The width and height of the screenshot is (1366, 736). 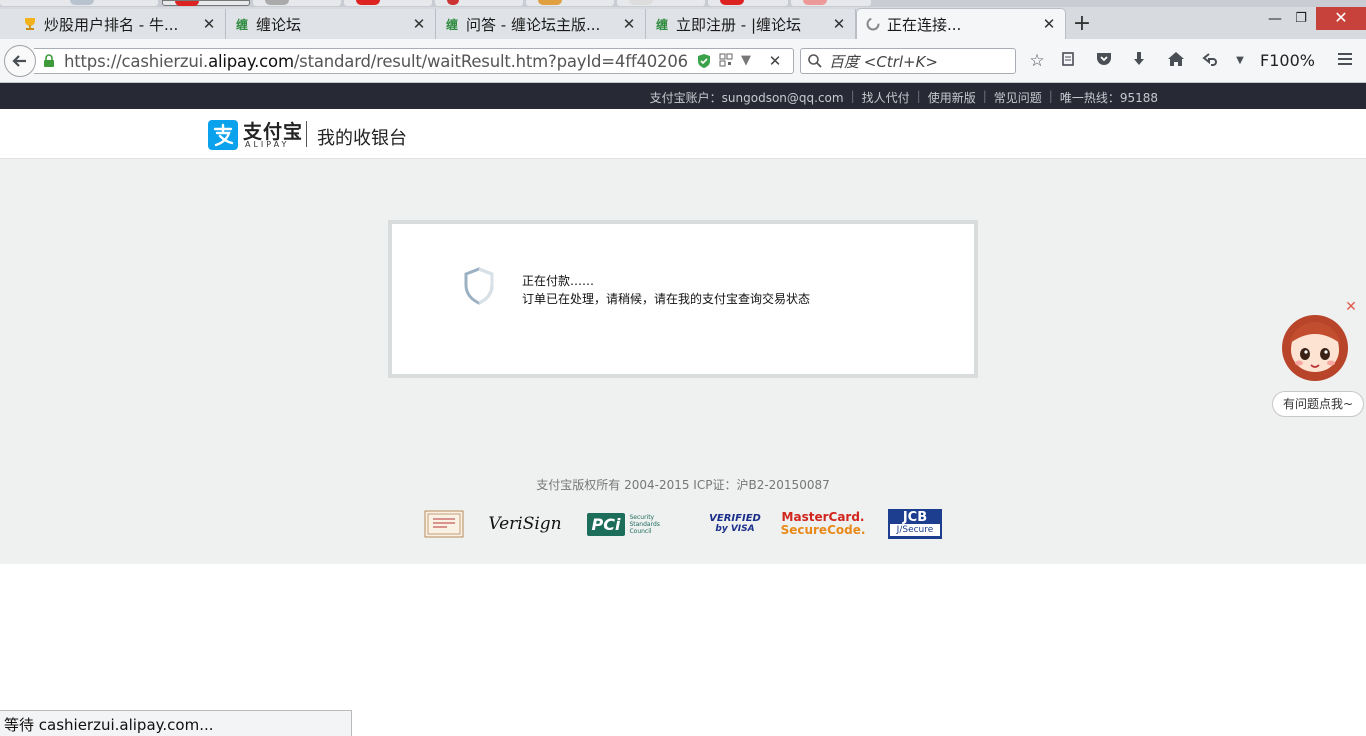 I want to click on window-close-button: ✕, so click(x=1341, y=18).